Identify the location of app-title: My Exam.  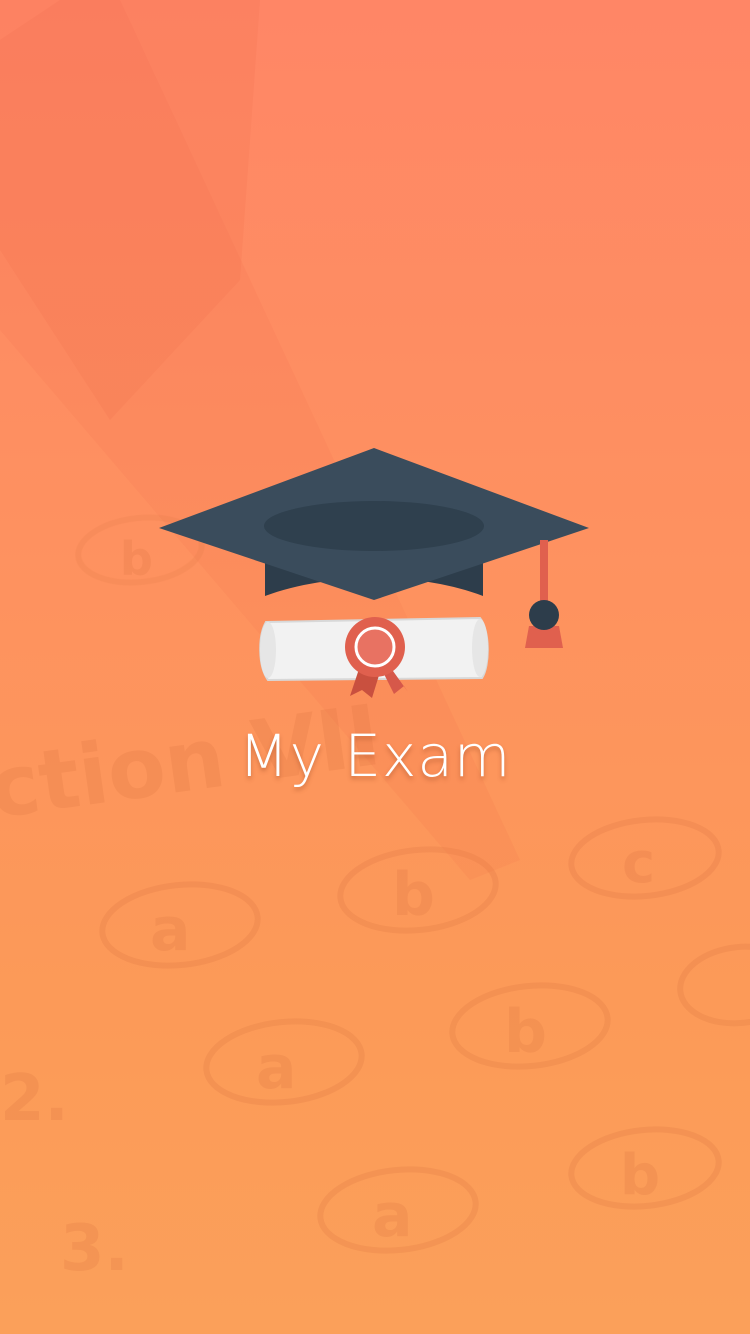
(375, 756).